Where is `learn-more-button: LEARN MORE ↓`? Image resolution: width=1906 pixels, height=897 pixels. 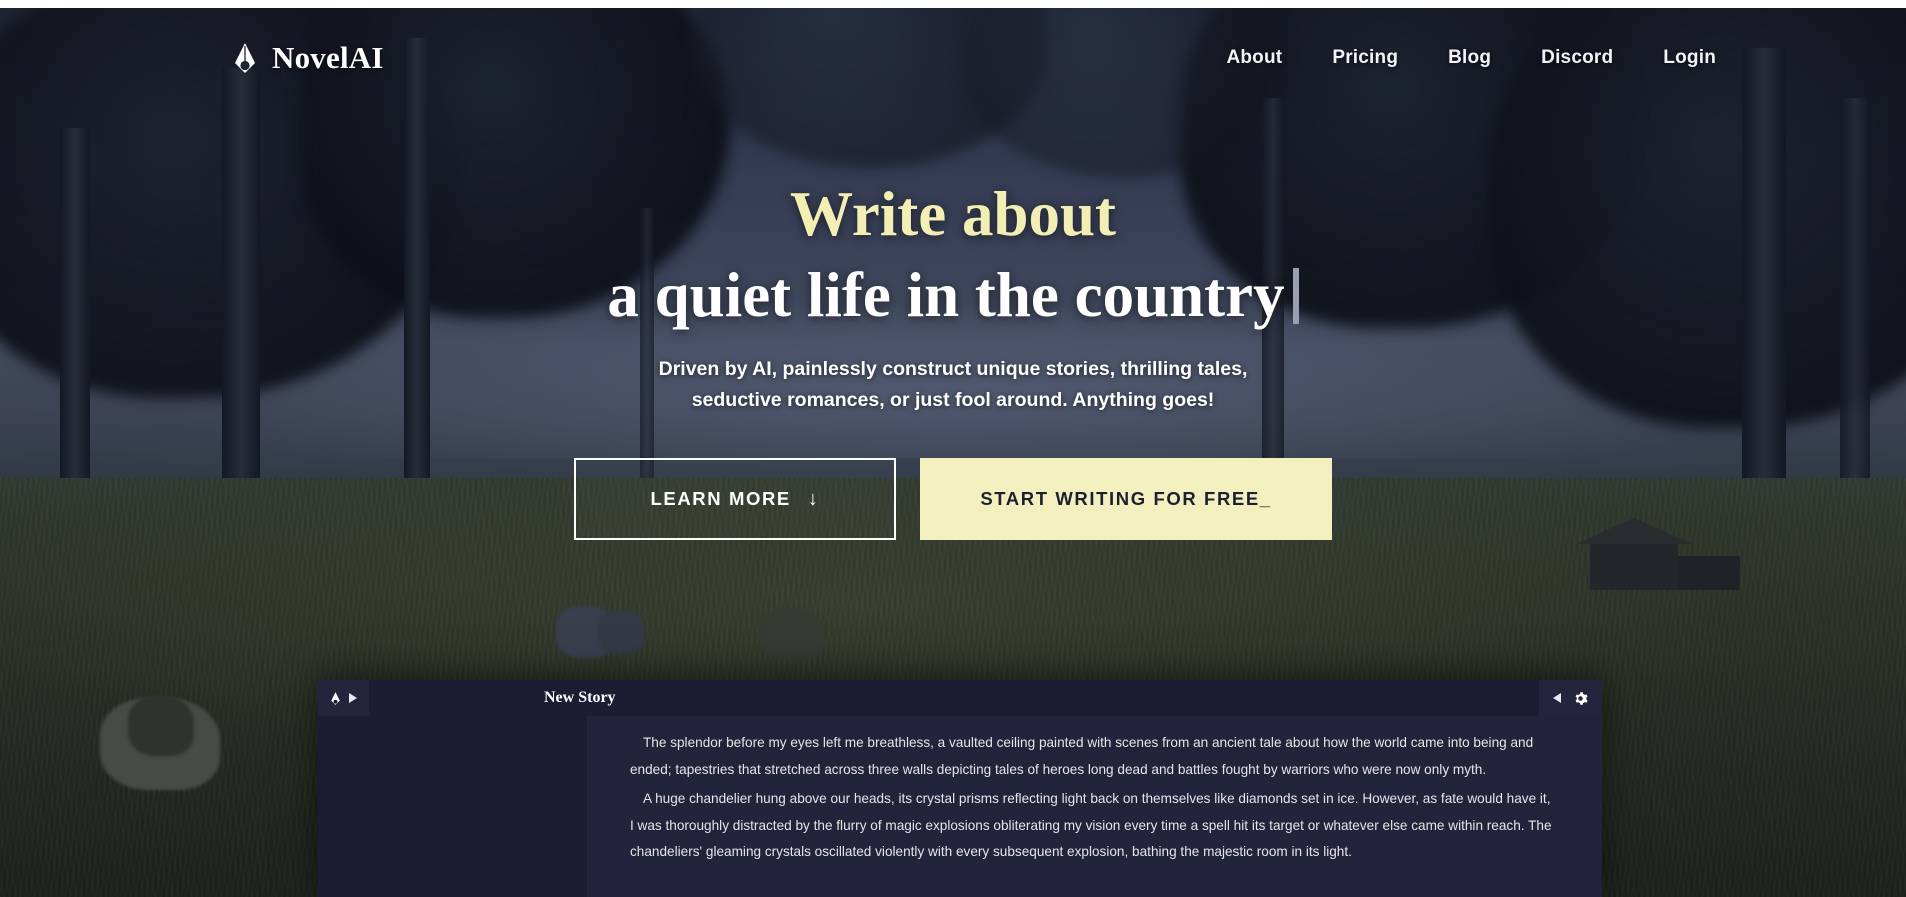
learn-more-button: LEARN MORE ↓ is located at coordinates (735, 498).